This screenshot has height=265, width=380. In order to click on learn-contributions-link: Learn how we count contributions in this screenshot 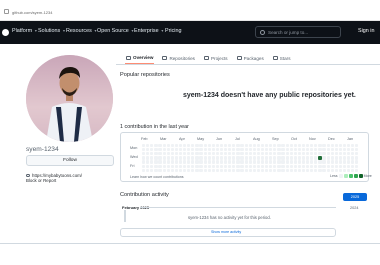, I will do `click(157, 177)`.